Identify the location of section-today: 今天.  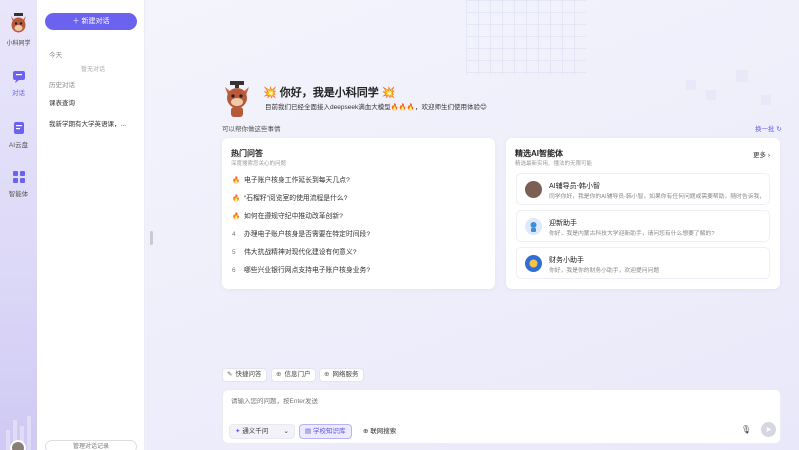
(55, 55).